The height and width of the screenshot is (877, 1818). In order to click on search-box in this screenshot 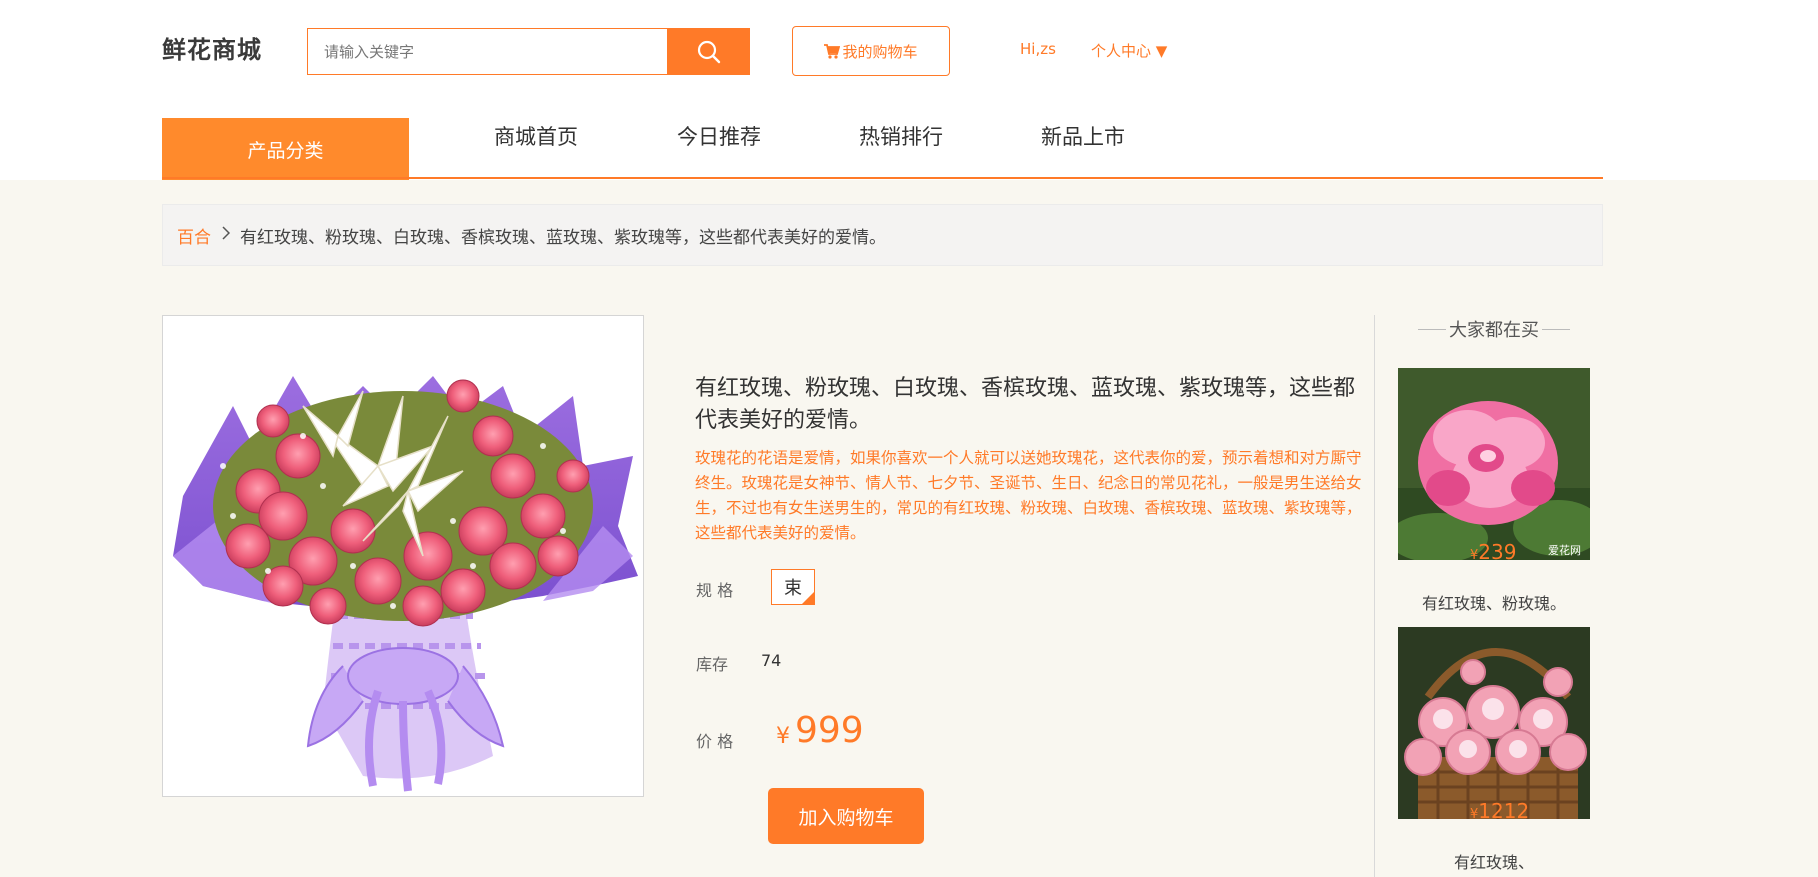, I will do `click(487, 51)`.